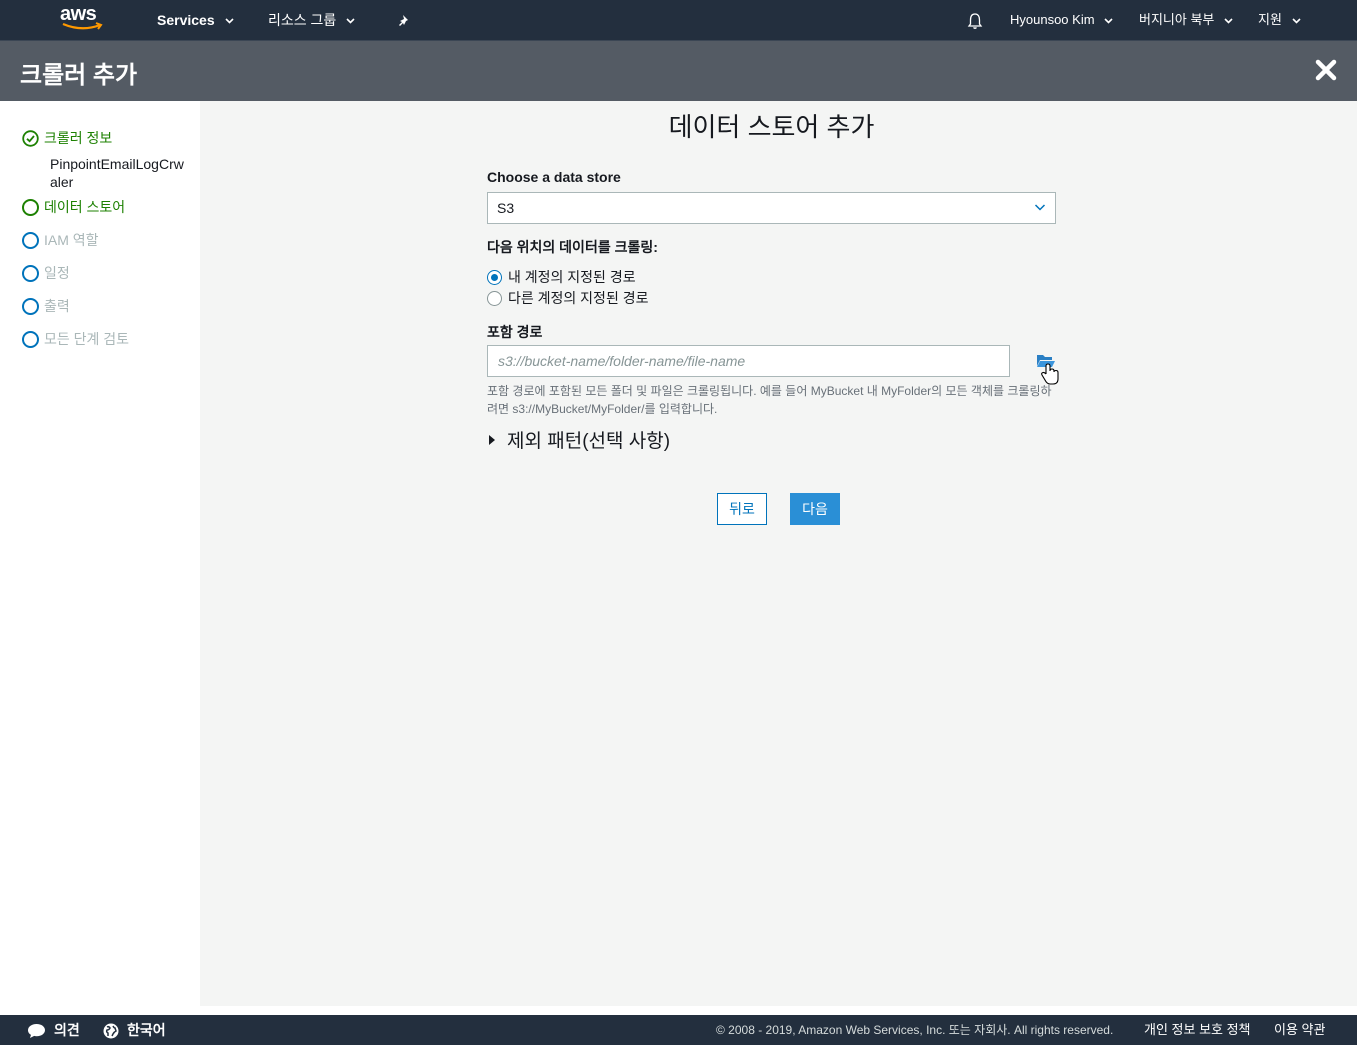 The image size is (1357, 1045). I want to click on step-crawler-info: 크롤러 정보, so click(67, 138).